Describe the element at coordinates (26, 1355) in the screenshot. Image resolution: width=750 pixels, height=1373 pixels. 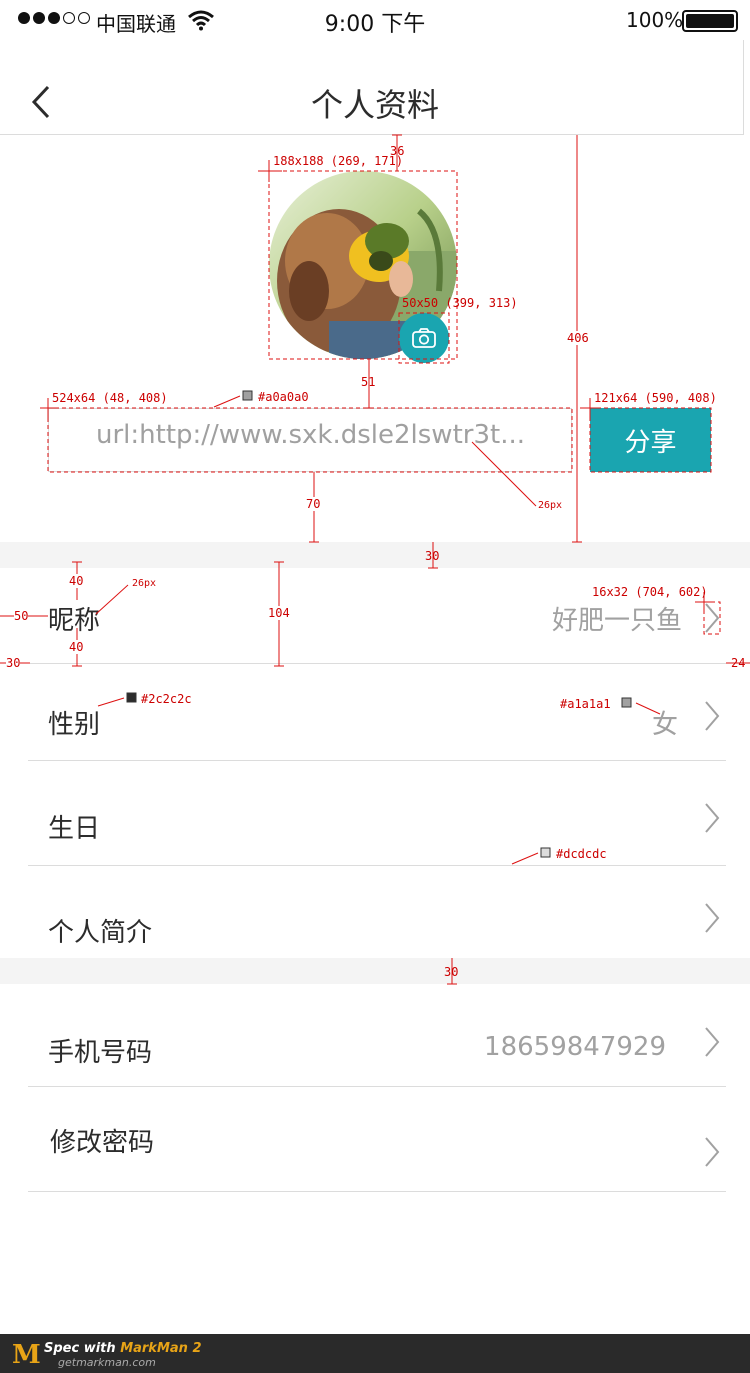
I see `markman-logo: M` at that location.